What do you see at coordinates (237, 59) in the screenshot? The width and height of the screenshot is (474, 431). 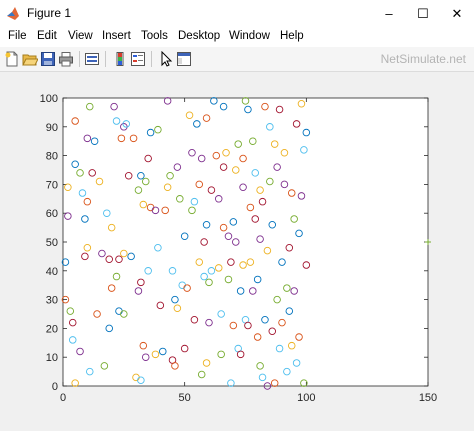 I see `toolbar: NetSimulate.net` at bounding box center [237, 59].